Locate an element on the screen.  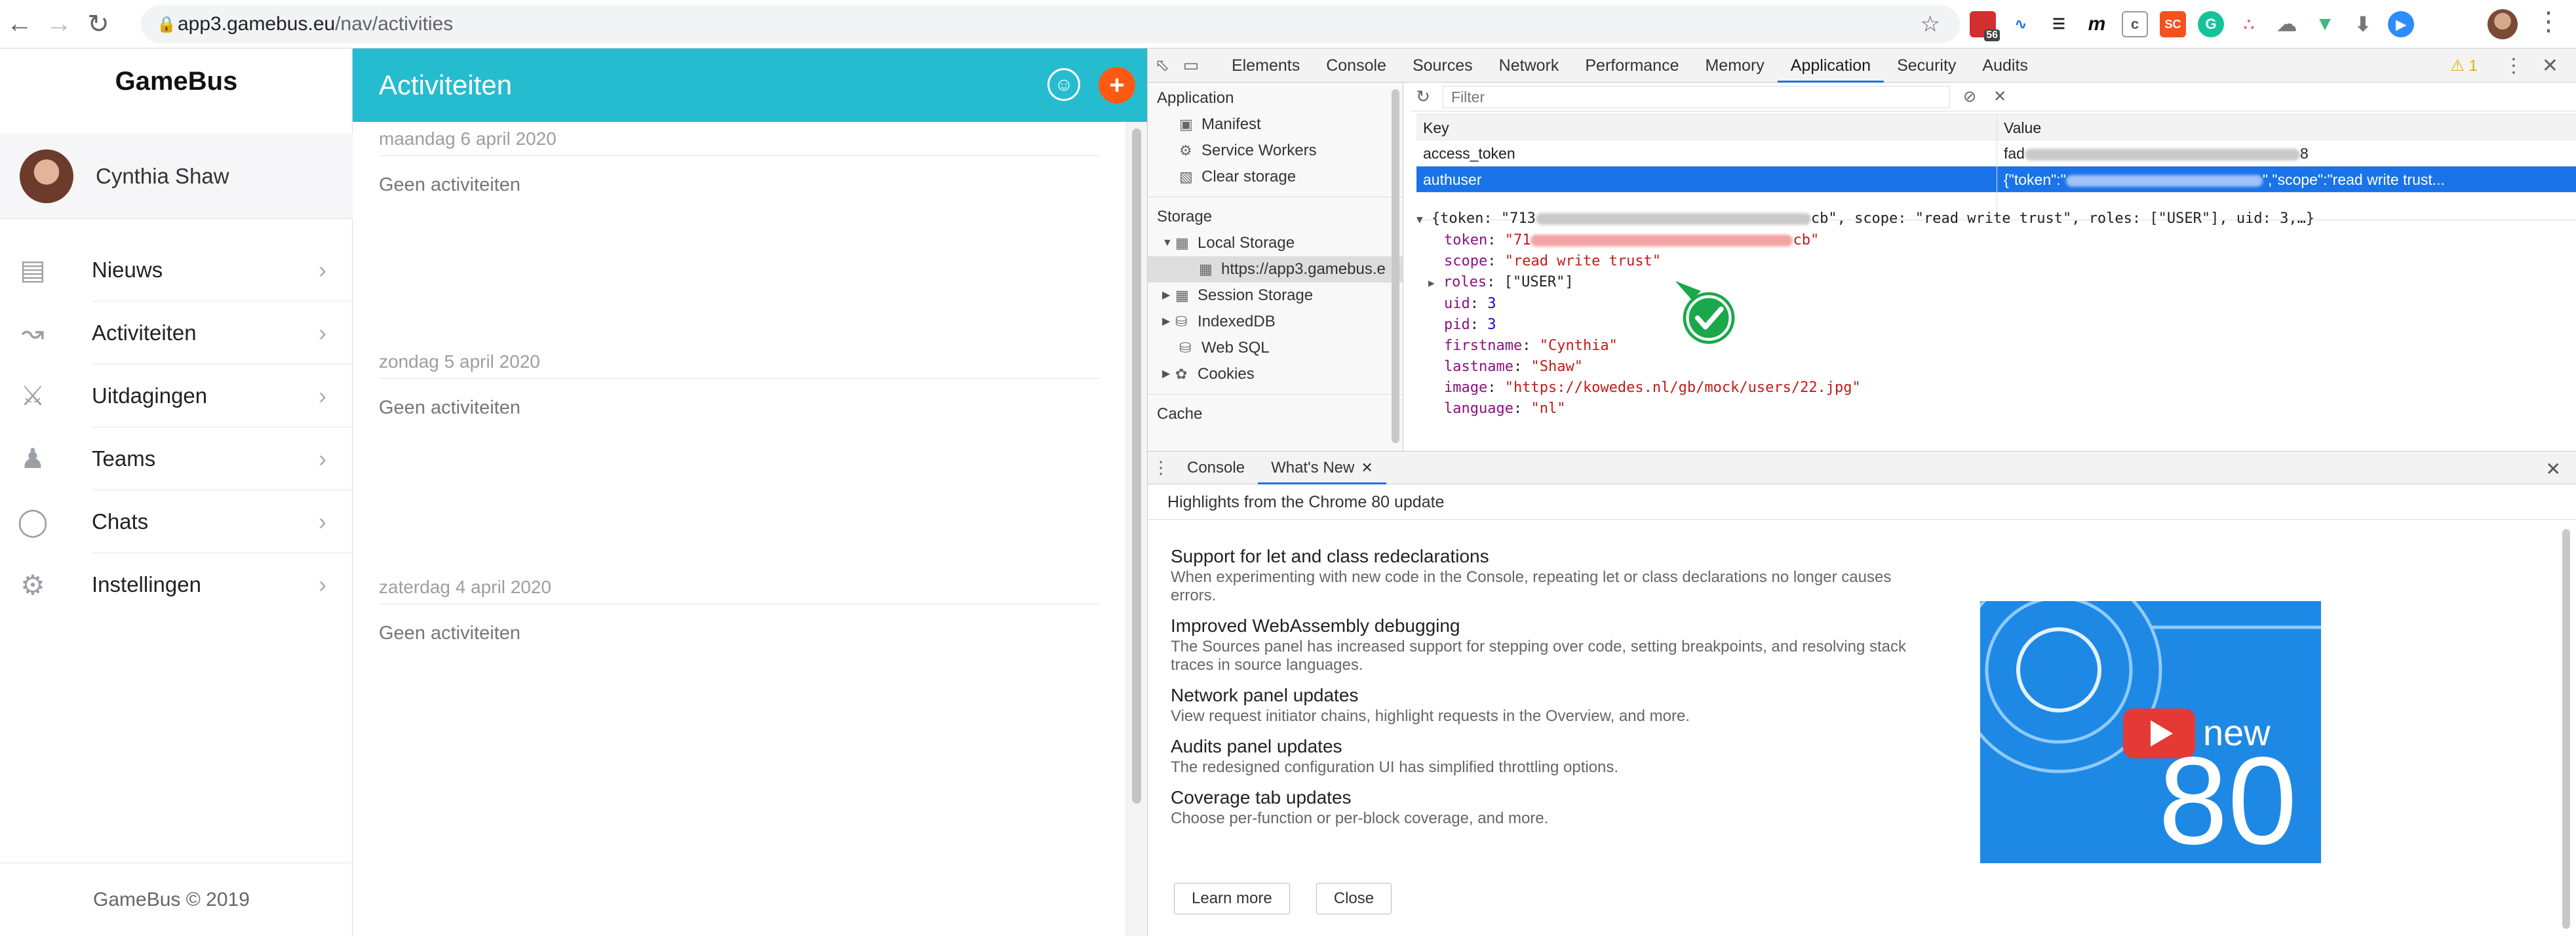
clear-all-icon: ⊘ is located at coordinates (1969, 96).